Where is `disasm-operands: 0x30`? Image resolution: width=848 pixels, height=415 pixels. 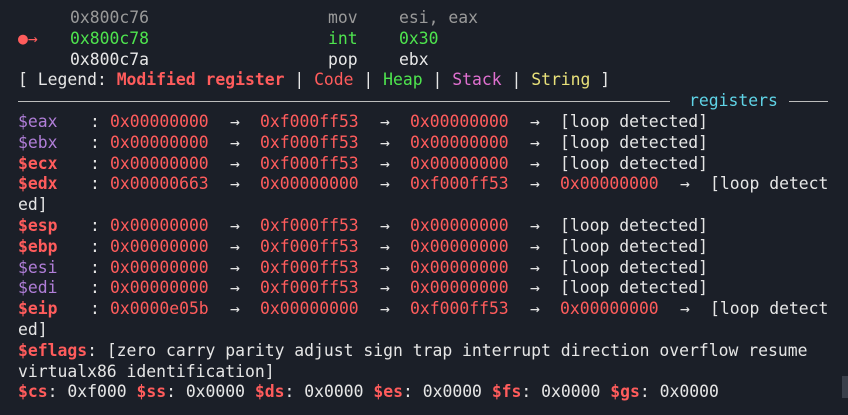
disasm-operands: 0x30 is located at coordinates (419, 38).